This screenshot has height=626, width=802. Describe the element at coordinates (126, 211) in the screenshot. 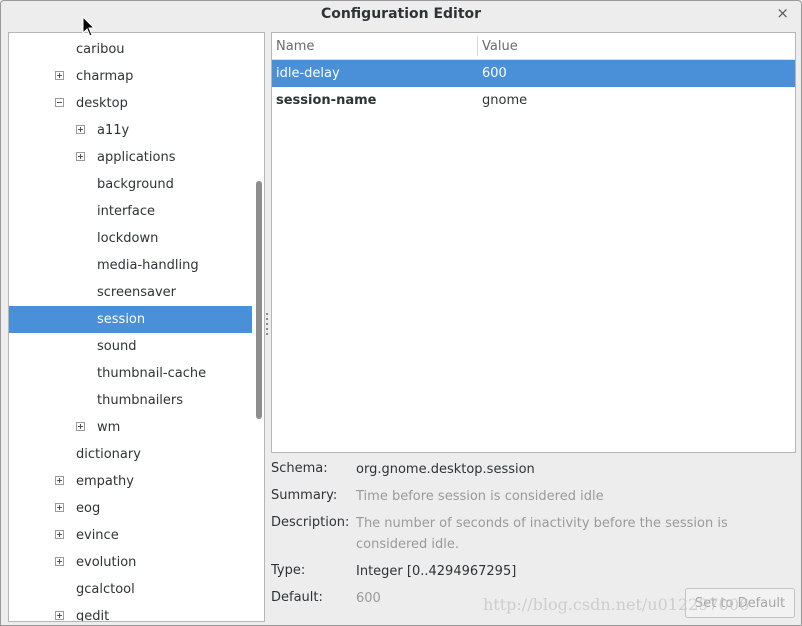

I see `tree-item-label: interface` at that location.